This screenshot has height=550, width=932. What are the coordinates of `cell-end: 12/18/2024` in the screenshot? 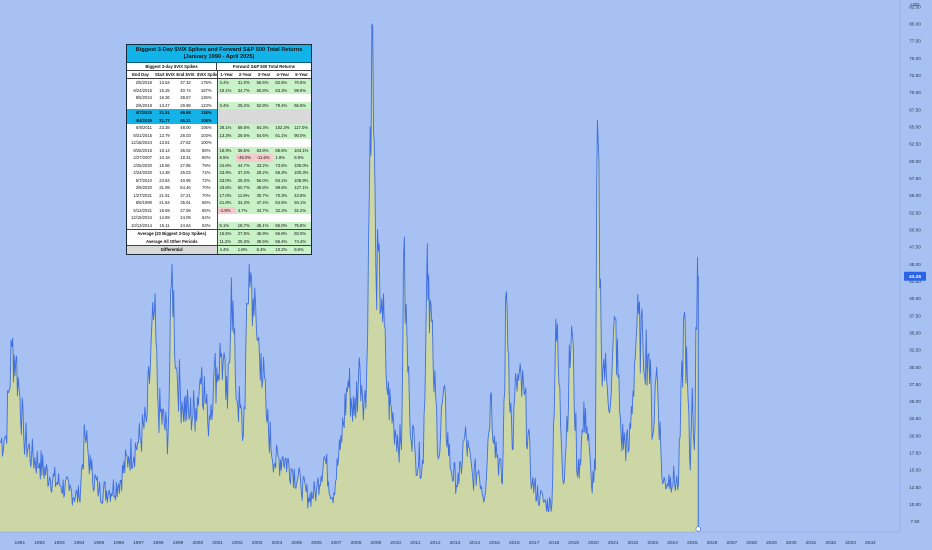 It's located at (141, 143).